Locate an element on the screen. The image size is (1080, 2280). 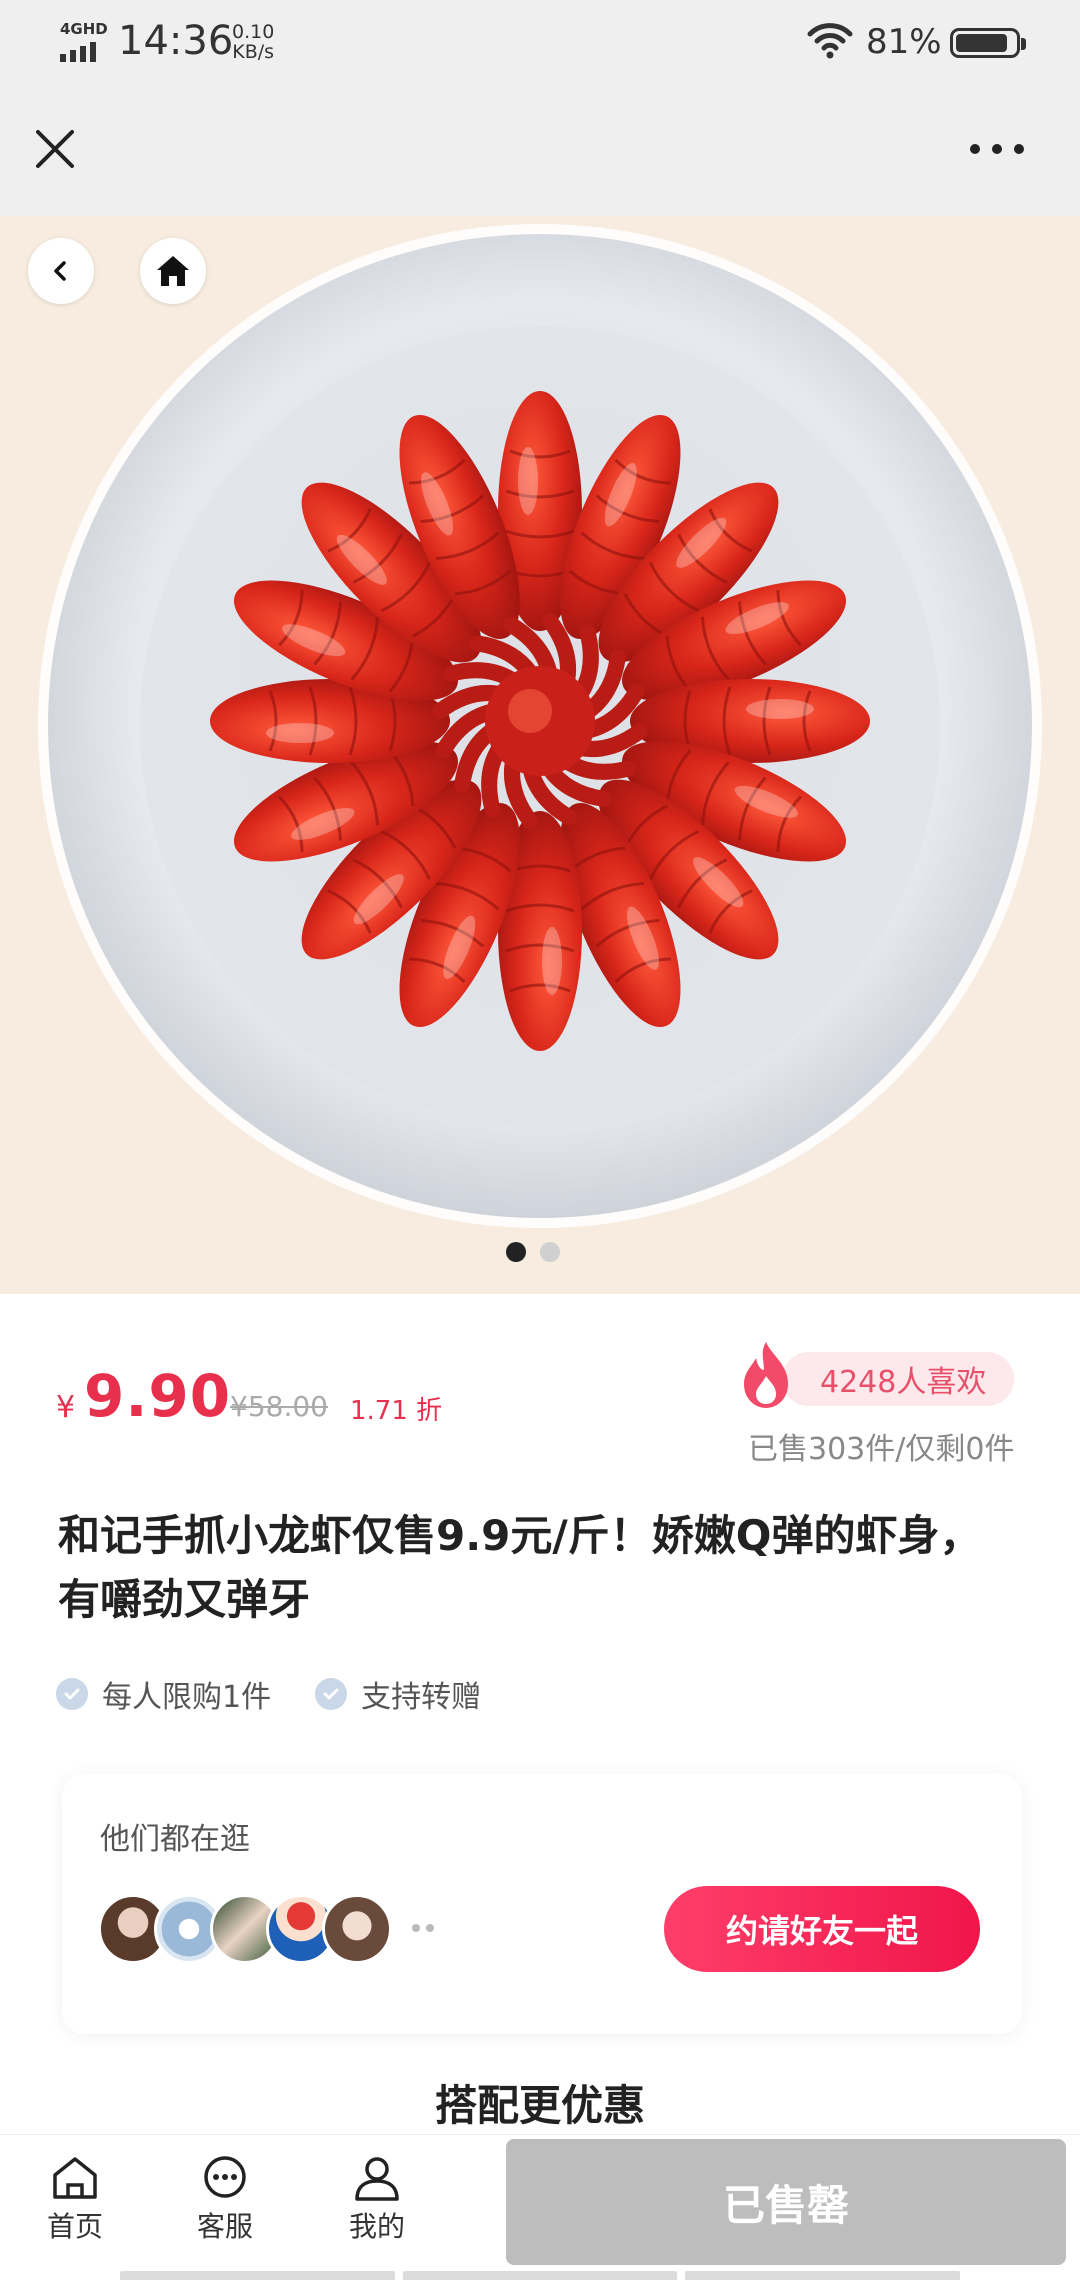
signal-icon: 4GHD is located at coordinates (83, 41).